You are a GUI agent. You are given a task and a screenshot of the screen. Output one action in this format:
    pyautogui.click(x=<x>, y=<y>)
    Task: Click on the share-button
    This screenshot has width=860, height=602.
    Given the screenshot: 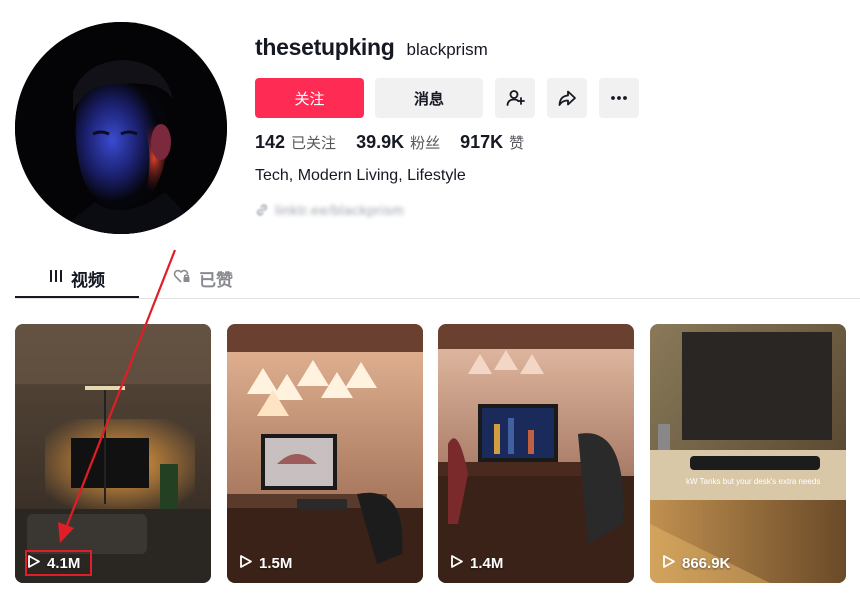 What is the action you would take?
    pyautogui.click(x=567, y=98)
    